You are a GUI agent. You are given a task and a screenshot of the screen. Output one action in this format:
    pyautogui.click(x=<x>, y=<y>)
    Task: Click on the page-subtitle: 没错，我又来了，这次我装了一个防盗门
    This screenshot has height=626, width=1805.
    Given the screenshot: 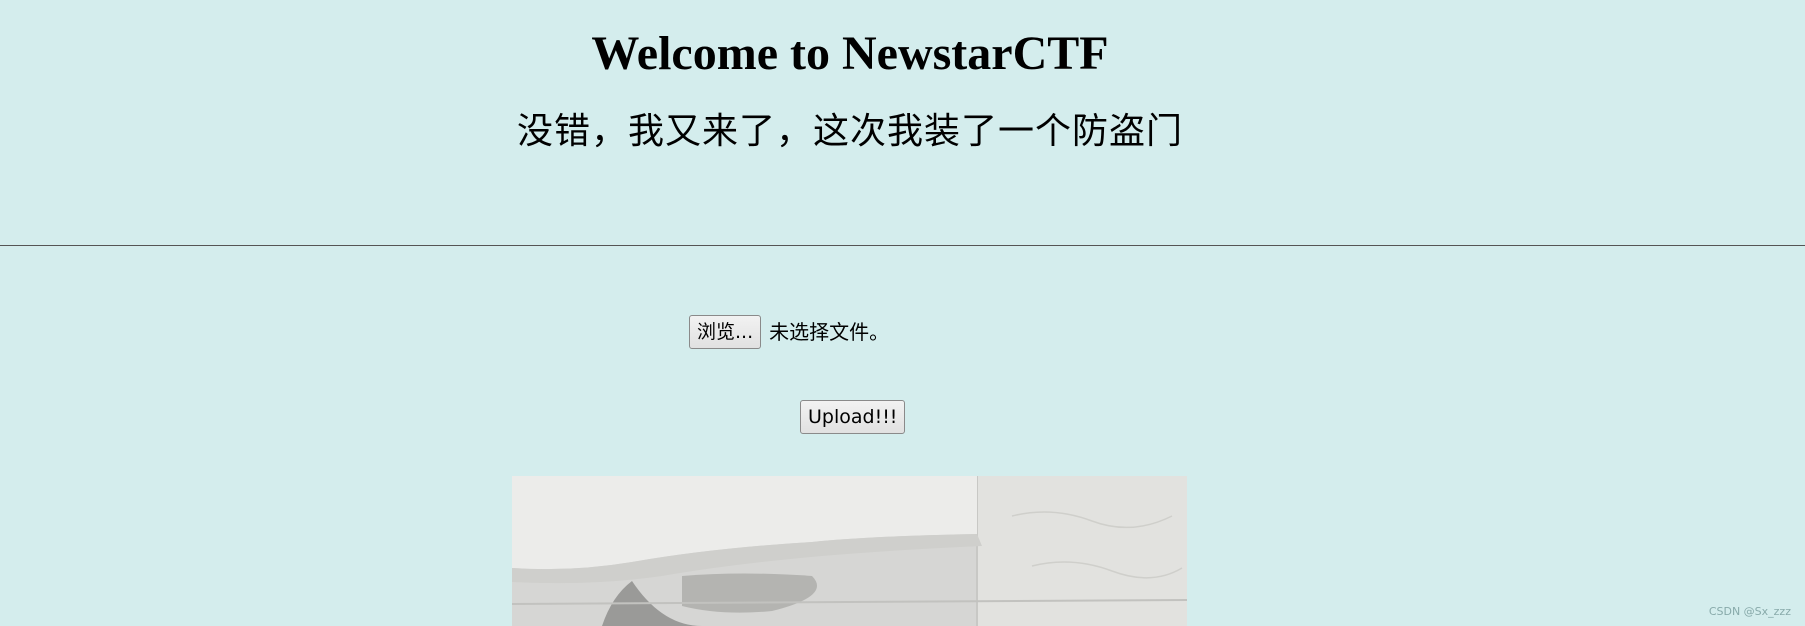 What is the action you would take?
    pyautogui.click(x=849, y=131)
    